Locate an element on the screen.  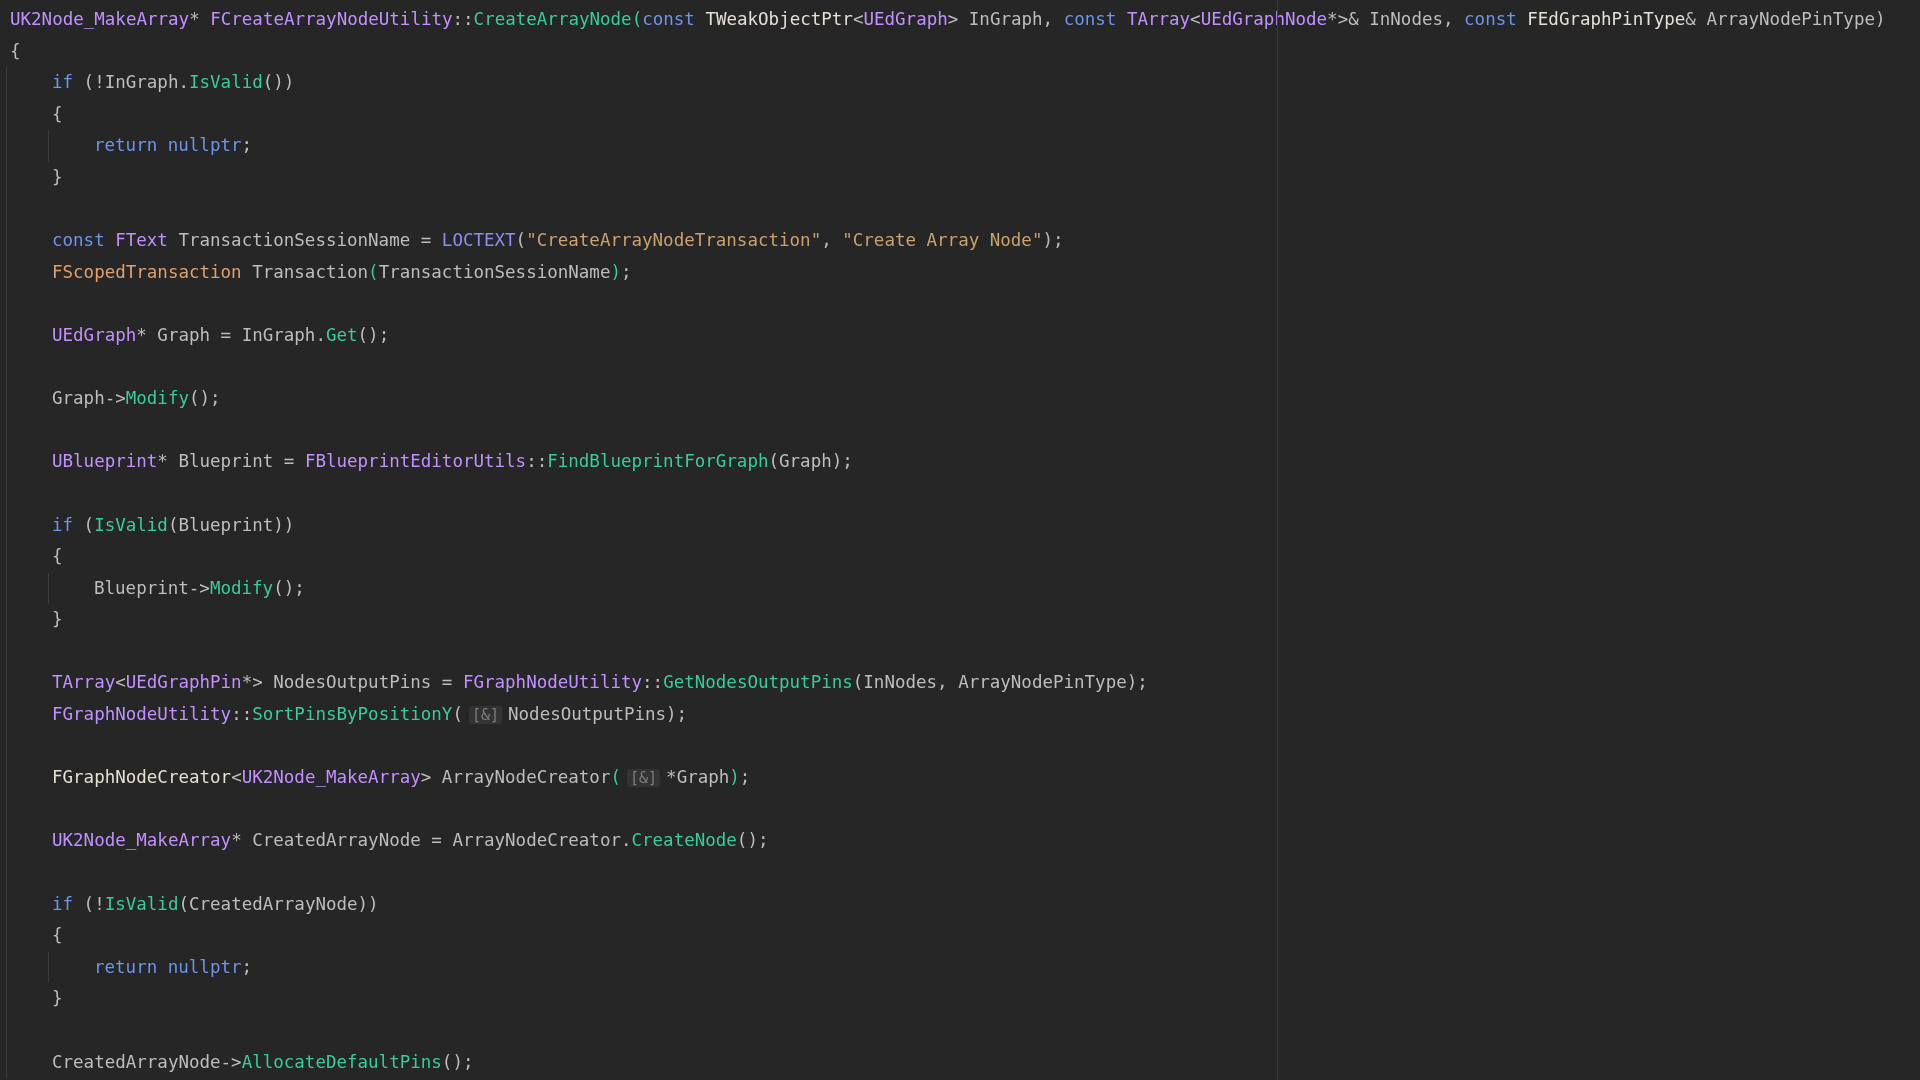
code-line: FGraphNodeCreator<UK2Node_MakeArray> ArrayNodeCreator( [&] *Graph); is located at coordinates (401, 778).